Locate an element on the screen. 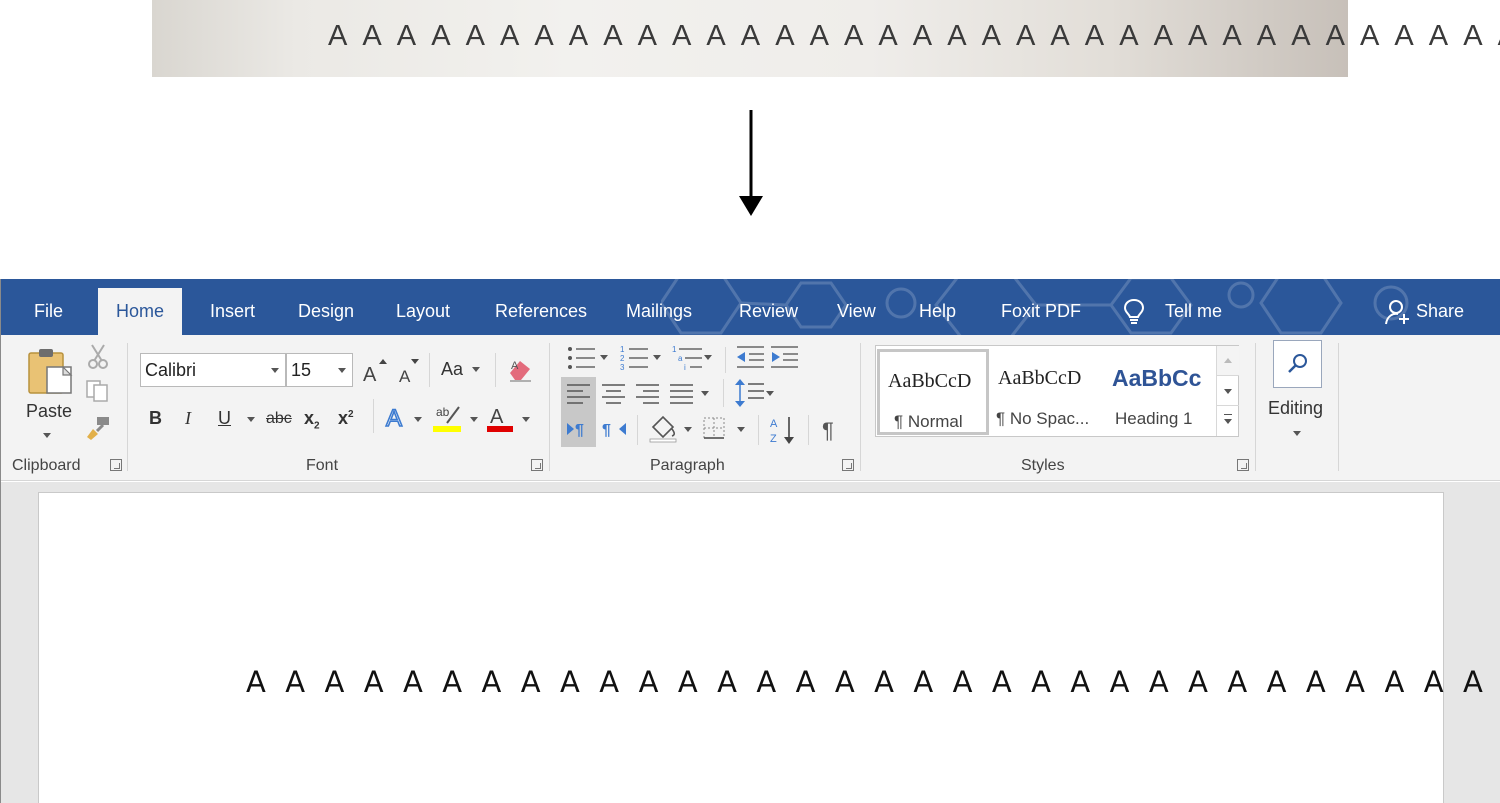 The height and width of the screenshot is (803, 1500). decrease-indent-icon is located at coordinates (751, 357).